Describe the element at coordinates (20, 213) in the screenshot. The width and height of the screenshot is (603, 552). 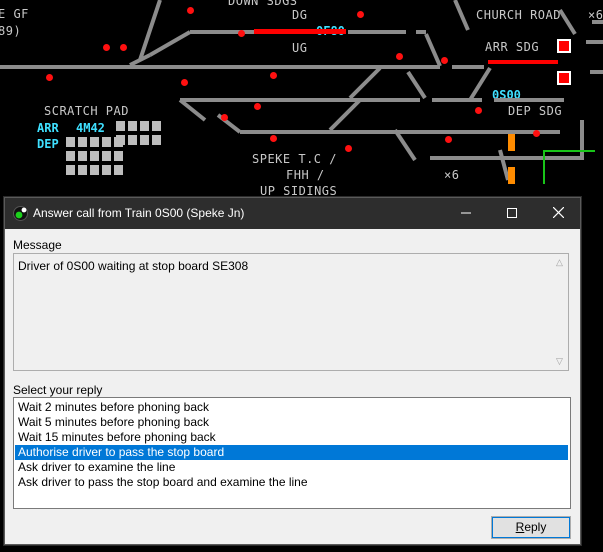
I see `traffic-light-icon` at that location.